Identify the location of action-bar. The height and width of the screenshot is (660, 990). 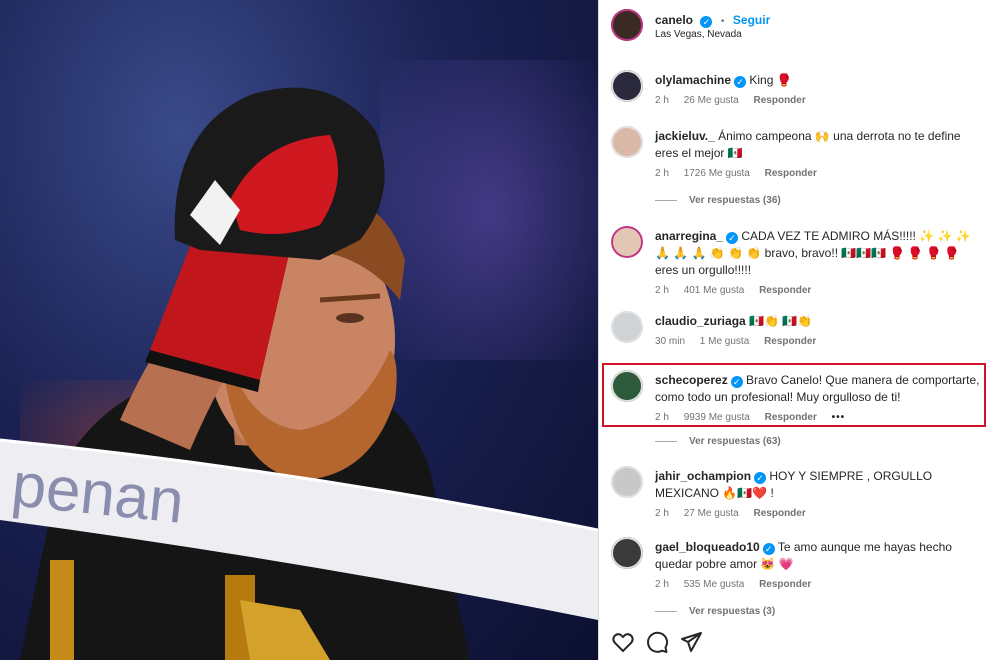
(794, 643).